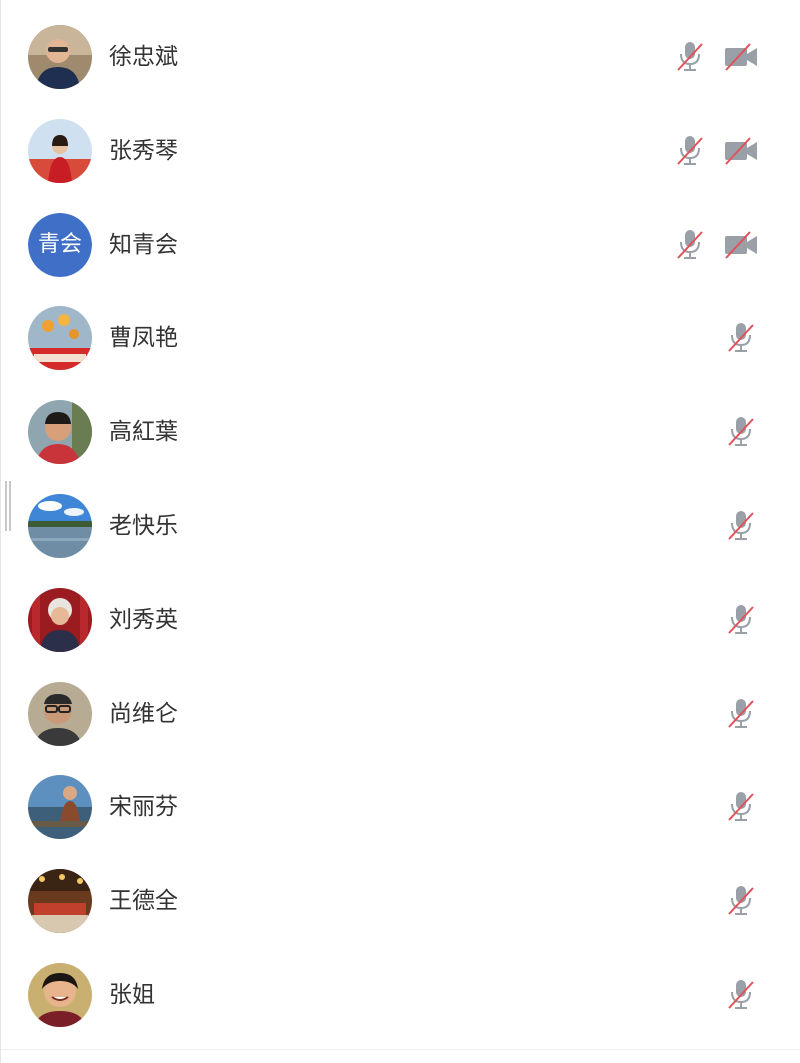 This screenshot has width=800, height=1063. Describe the element at coordinates (143, 807) in the screenshot. I see `participant-name: 宋丽芬` at that location.